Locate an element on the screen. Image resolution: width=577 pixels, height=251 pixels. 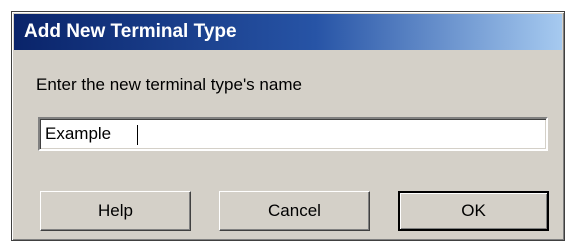
terminal-type-name-input is located at coordinates (284, 134).